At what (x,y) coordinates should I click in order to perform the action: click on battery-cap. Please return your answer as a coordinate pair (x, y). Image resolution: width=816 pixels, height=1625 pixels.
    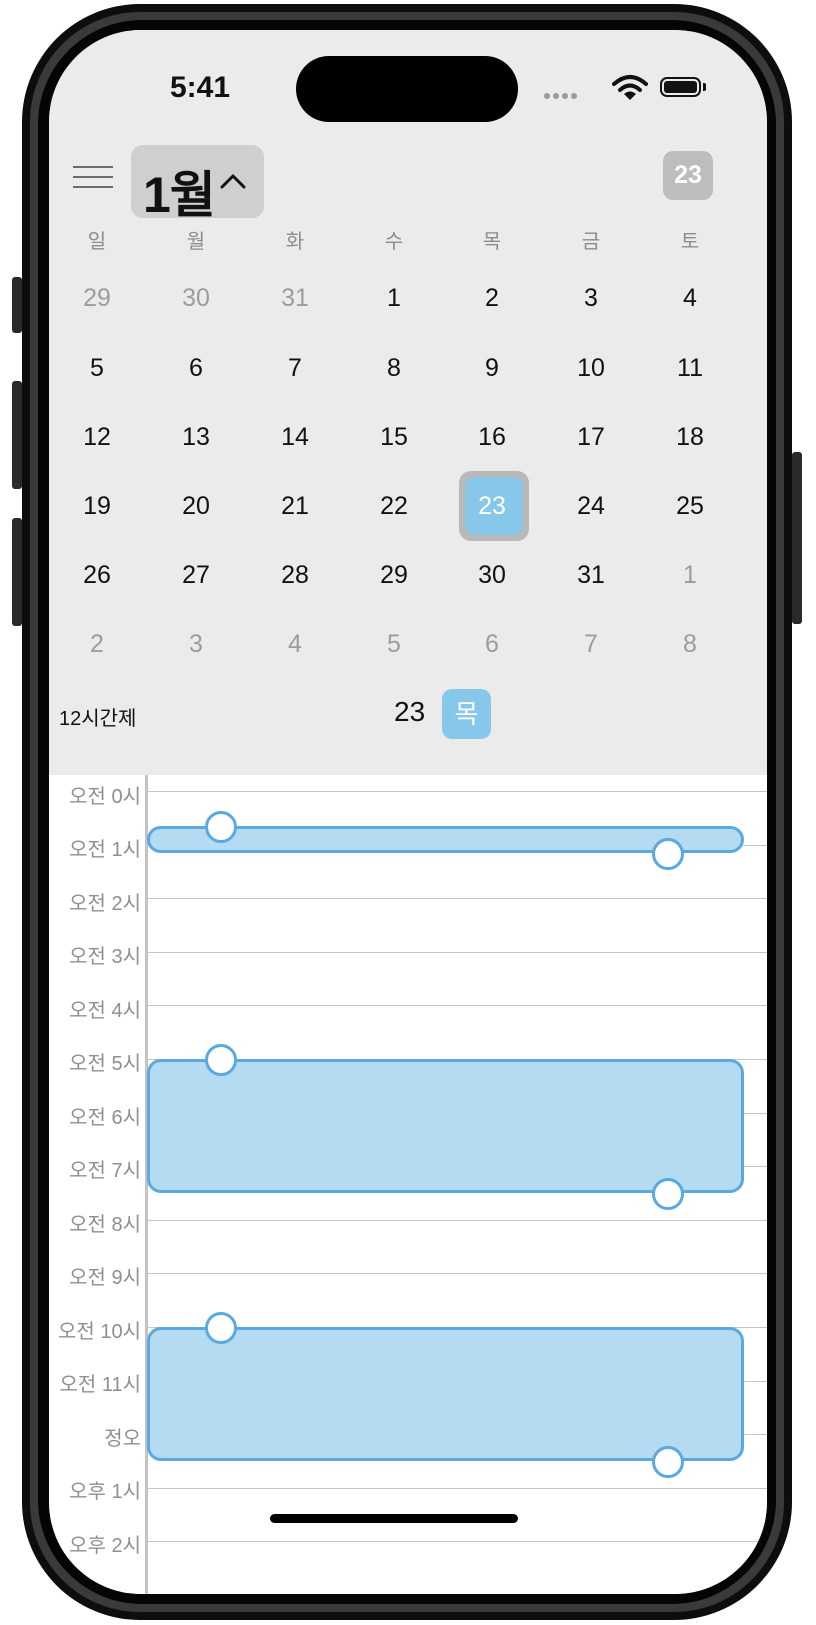
    Looking at the image, I should click on (704, 87).